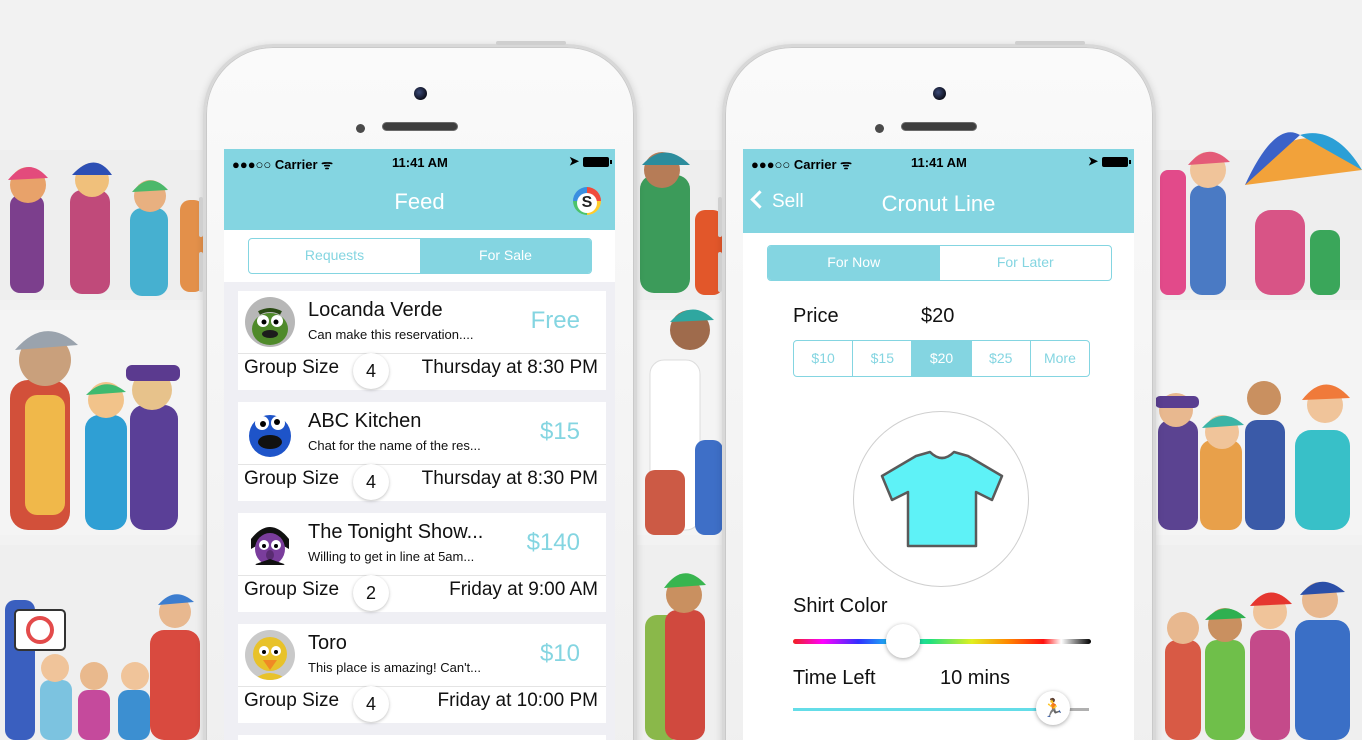 The width and height of the screenshot is (1362, 740). I want to click on time-left-label: Time Left, so click(834, 678).